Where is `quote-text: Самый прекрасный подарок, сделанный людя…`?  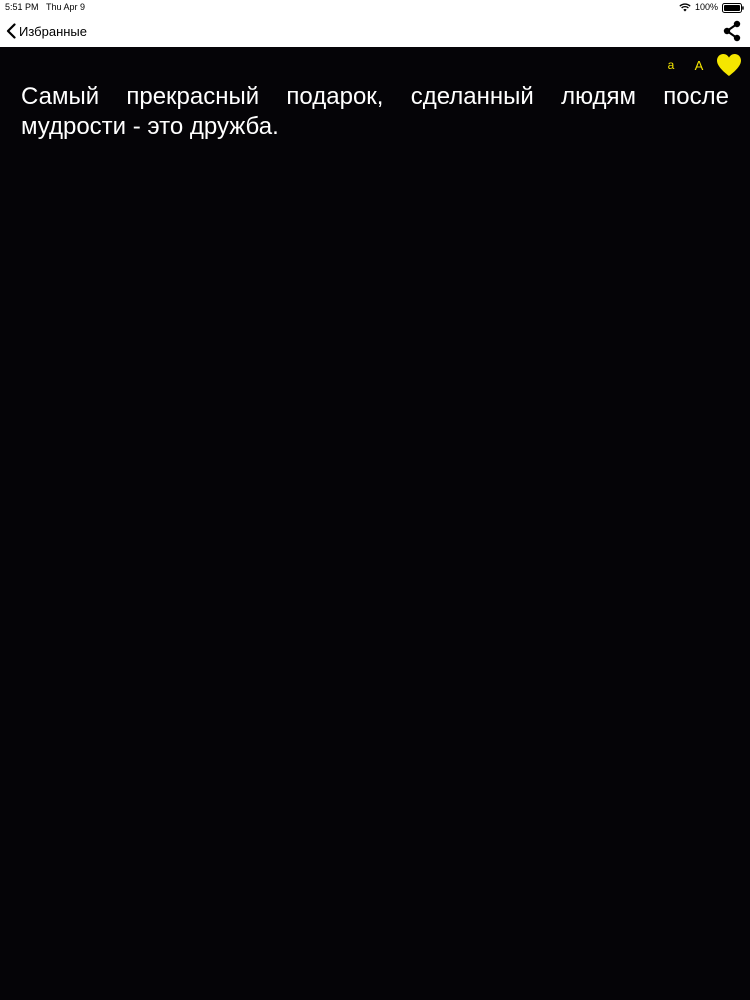
quote-text: Самый прекрасный подарок, сделанный людя… is located at coordinates (375, 111).